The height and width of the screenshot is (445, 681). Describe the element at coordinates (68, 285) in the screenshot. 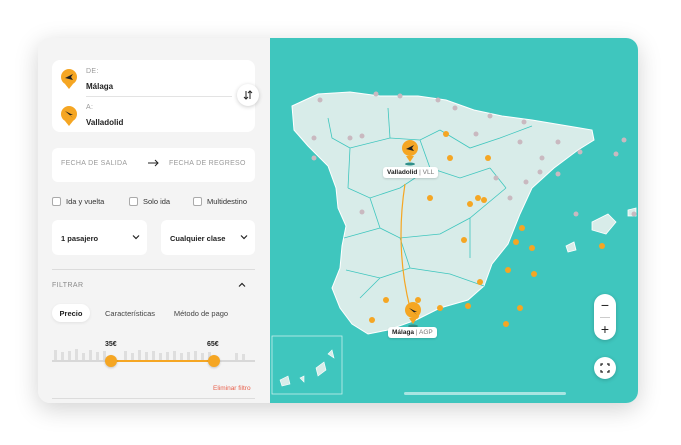

I see `filter-title: FILTRAR` at that location.